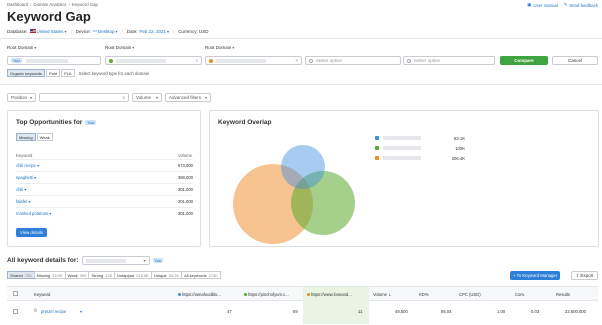 The height and width of the screenshot is (325, 602). I want to click on book-icon: ▣, so click(529, 4).